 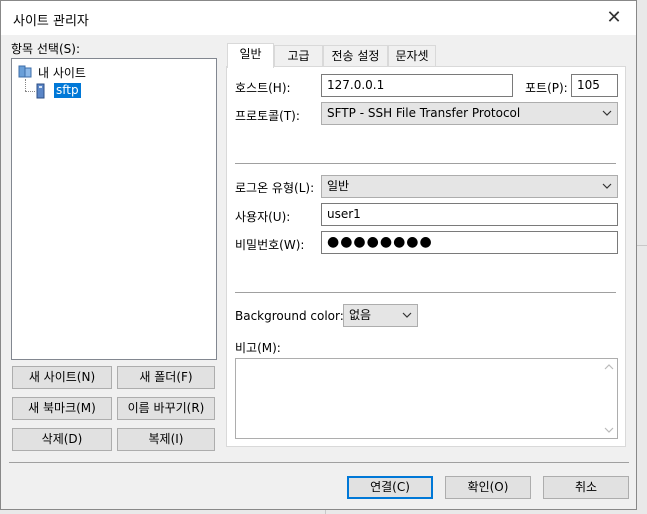 What do you see at coordinates (270, 245) in the screenshot?
I see `password-label: 비밀번호(W):` at bounding box center [270, 245].